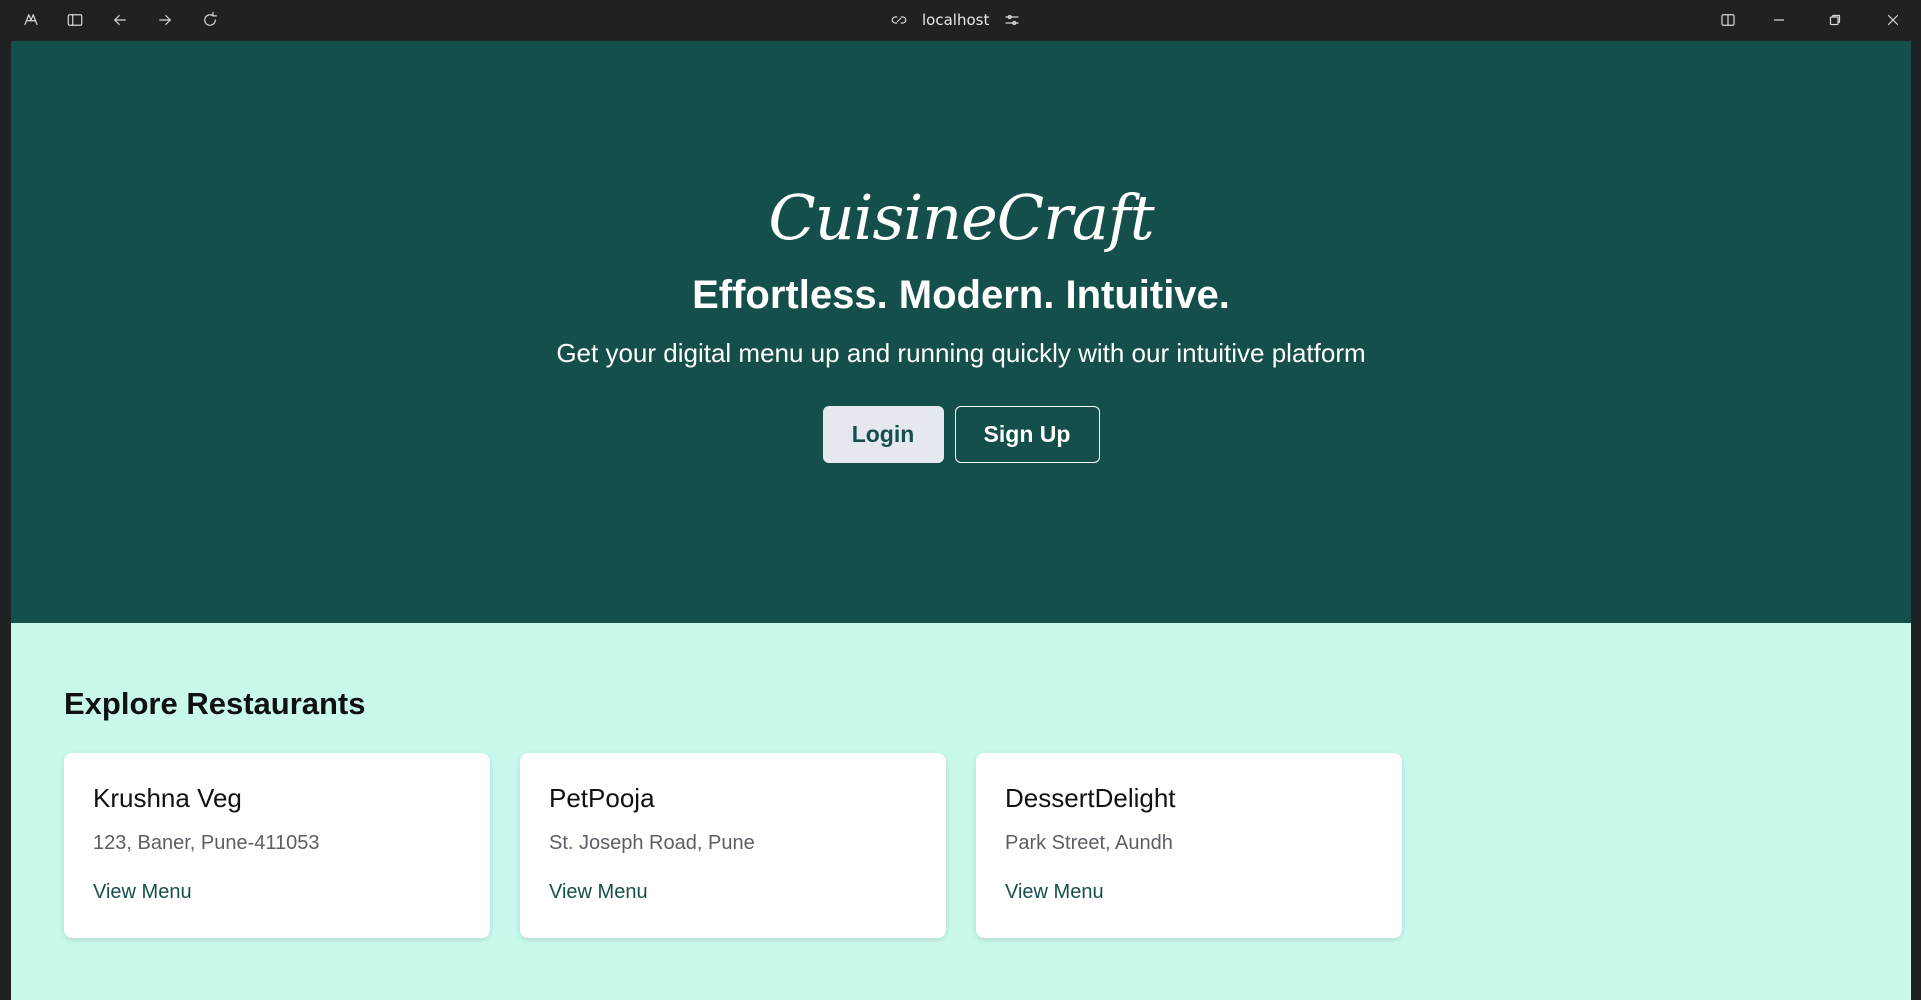 This screenshot has width=1921, height=1000. I want to click on close-icon, so click(1893, 20).